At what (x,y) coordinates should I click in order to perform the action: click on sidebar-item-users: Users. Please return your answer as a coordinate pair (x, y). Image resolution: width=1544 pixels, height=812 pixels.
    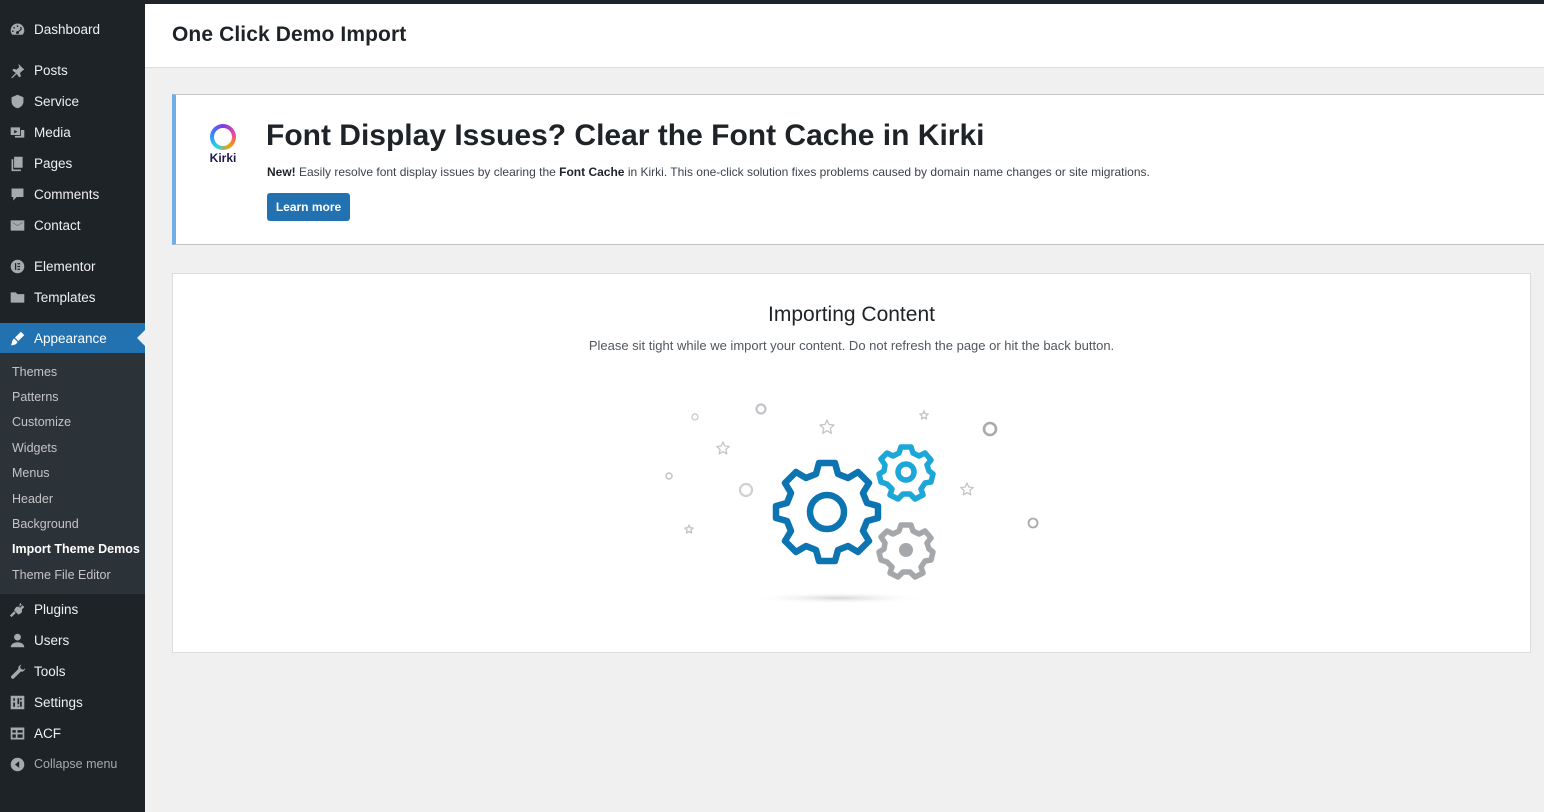
    Looking at the image, I should click on (72, 640).